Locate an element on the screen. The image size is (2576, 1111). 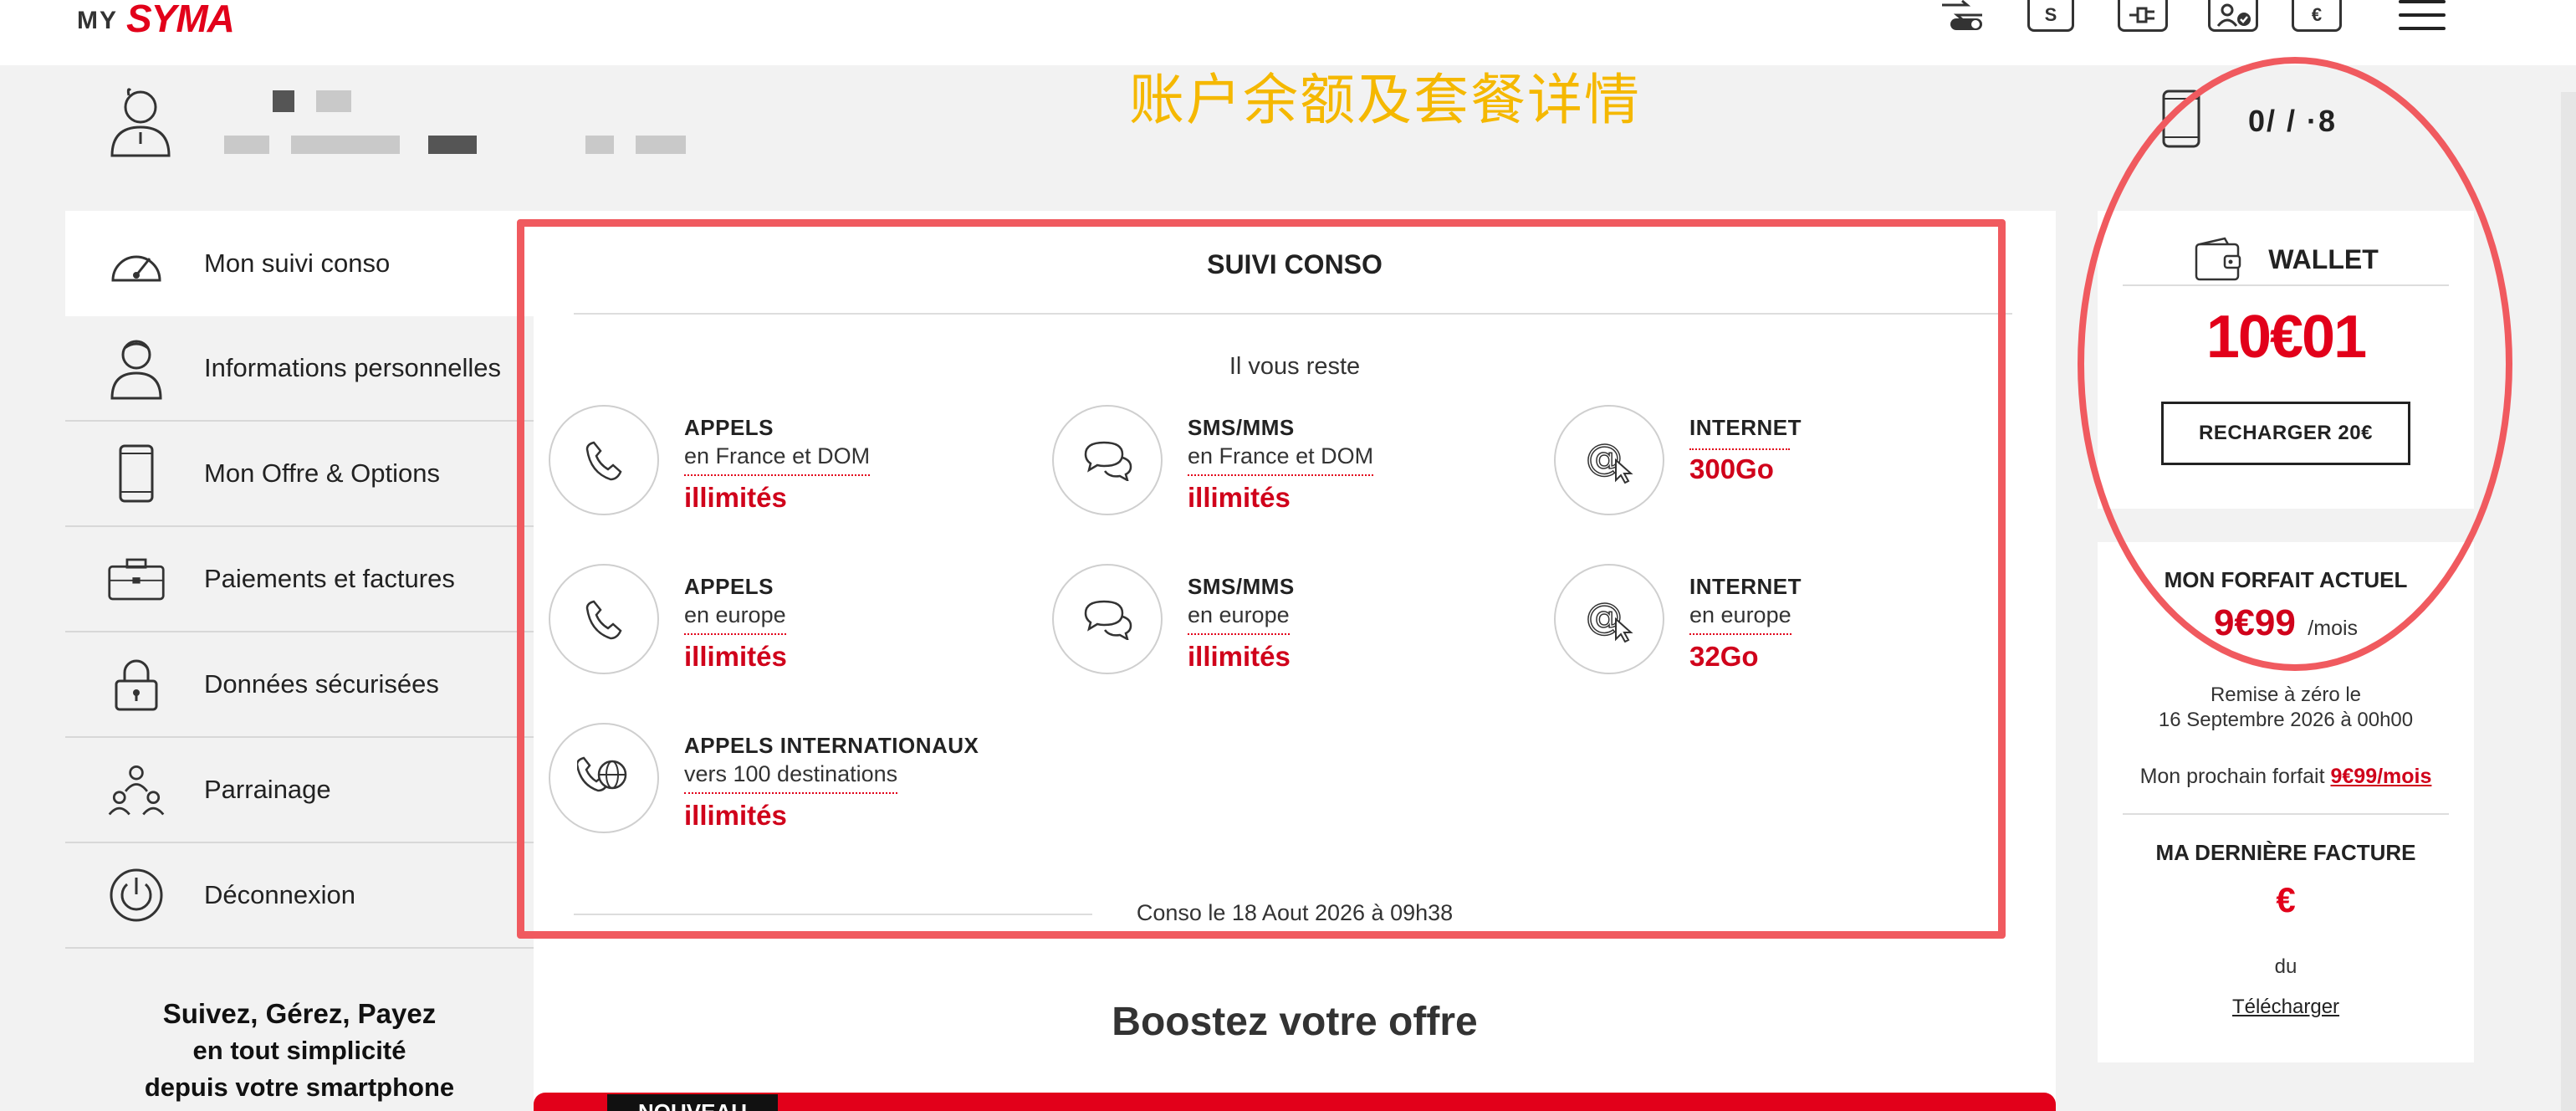
dollar-icon-glyph: S is located at coordinates (2050, 14).